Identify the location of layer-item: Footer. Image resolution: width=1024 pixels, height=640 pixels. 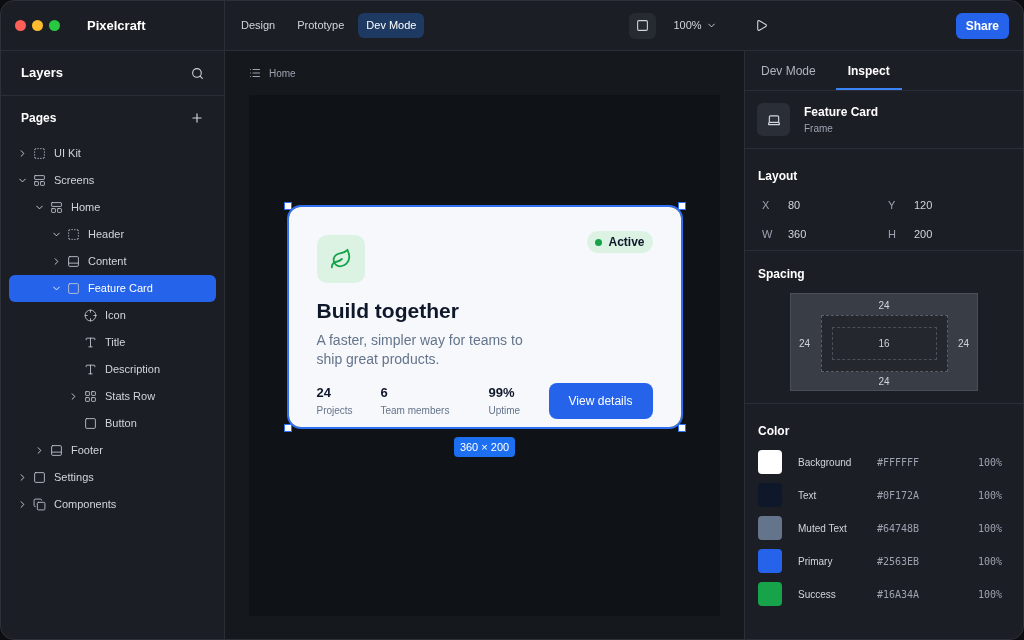
(112, 450).